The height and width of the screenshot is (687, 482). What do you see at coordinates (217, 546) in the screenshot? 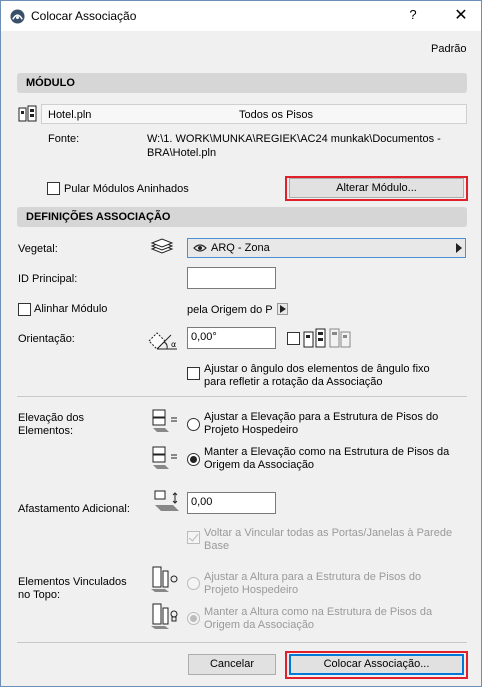
I see `reconnect-doors-line2: Base` at bounding box center [217, 546].